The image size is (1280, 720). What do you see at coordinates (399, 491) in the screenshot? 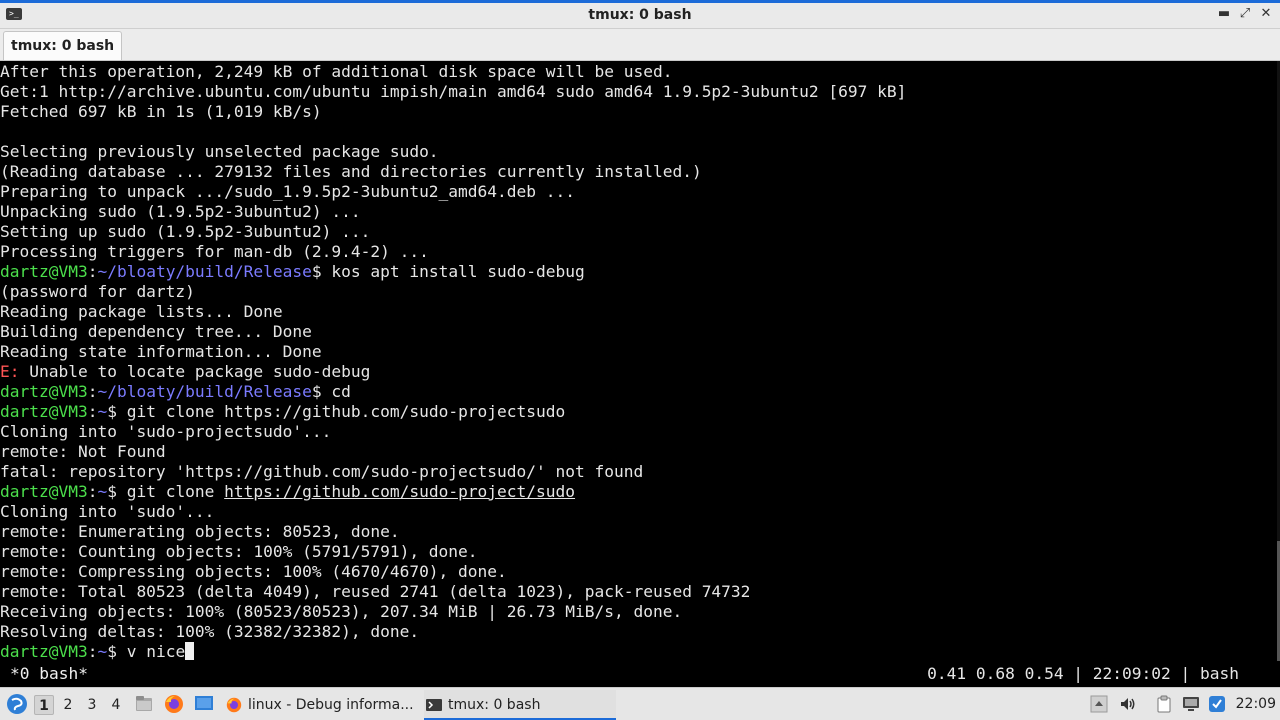
I see `terminal-link: https://github.com/sudo-project/sudo` at bounding box center [399, 491].